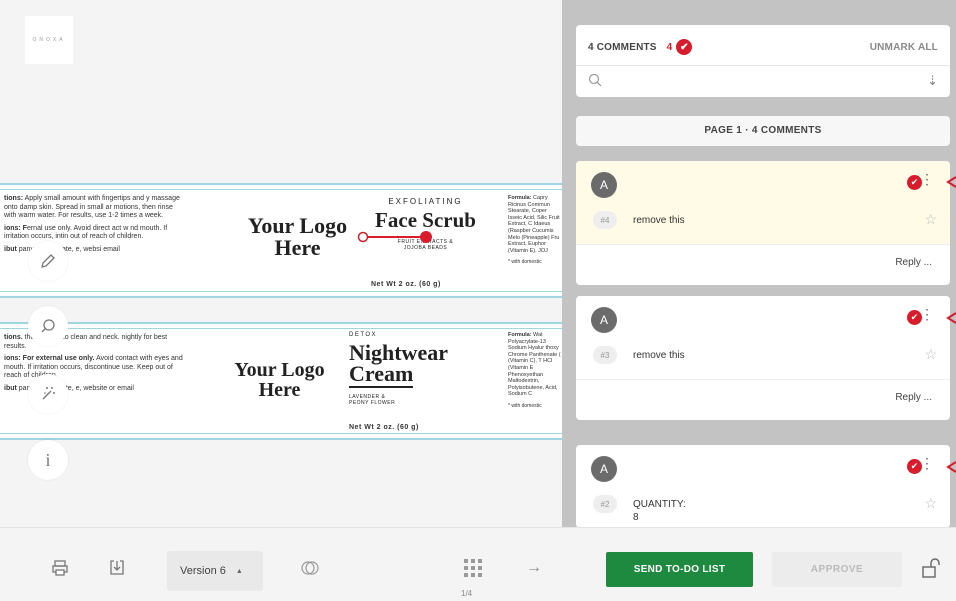  I want to click on product-underline, so click(381, 387).